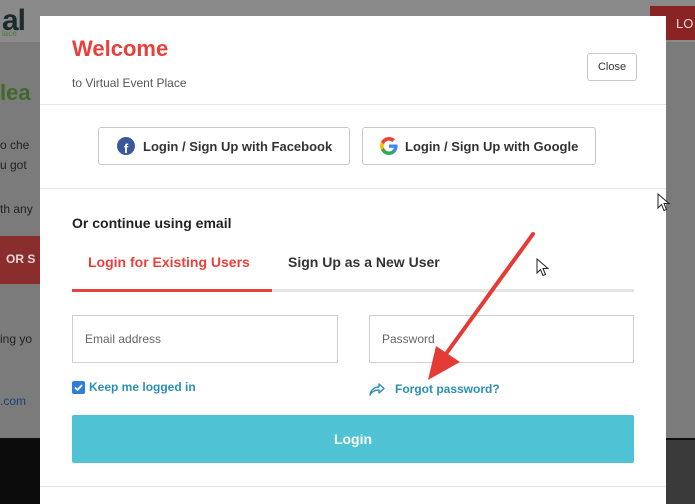  What do you see at coordinates (481, 306) in the screenshot?
I see `annotation-arrow` at bounding box center [481, 306].